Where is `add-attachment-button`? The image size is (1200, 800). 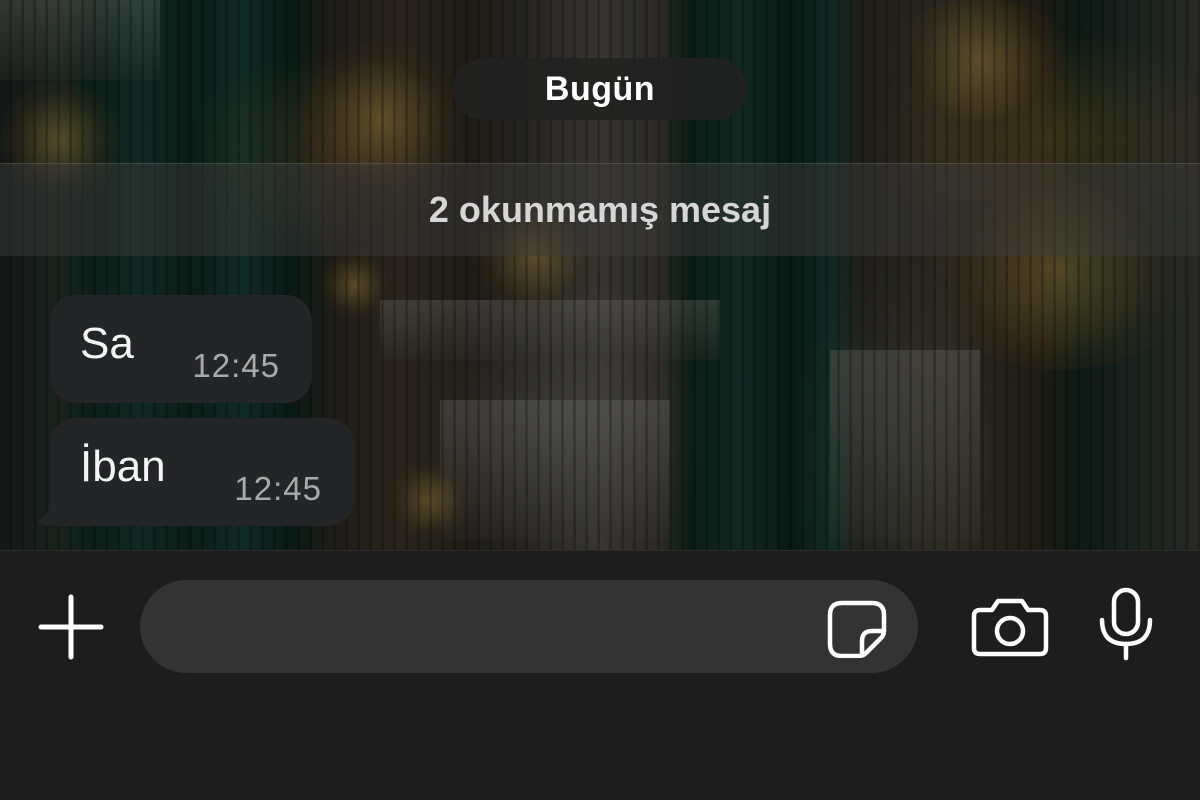
add-attachment-button is located at coordinates (71, 627).